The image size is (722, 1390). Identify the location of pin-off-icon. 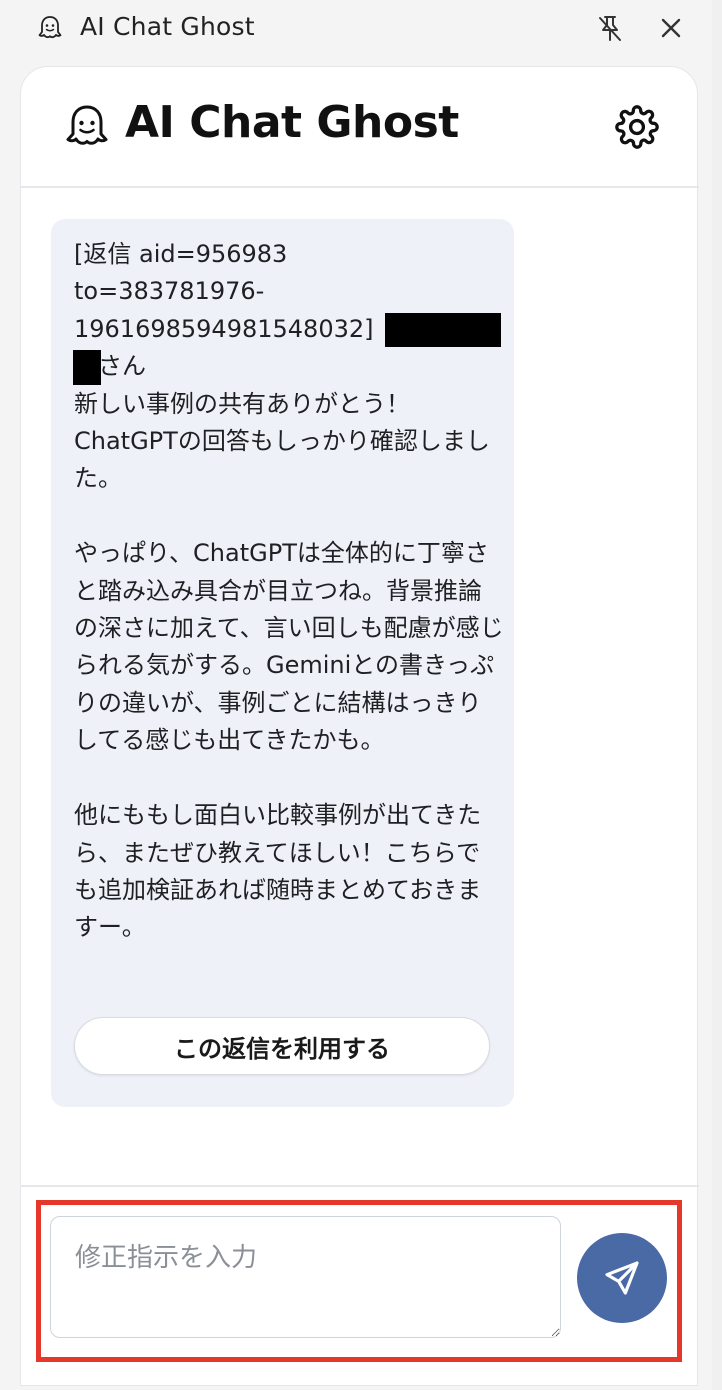
(610, 29).